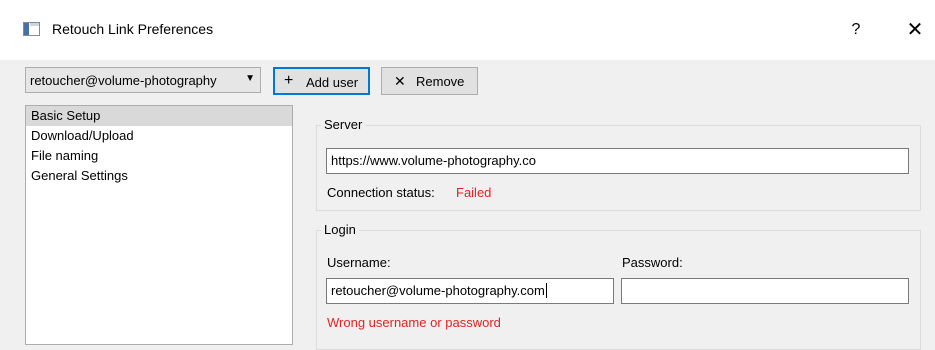  I want to click on remove-button: ✕ Remove, so click(429, 81).